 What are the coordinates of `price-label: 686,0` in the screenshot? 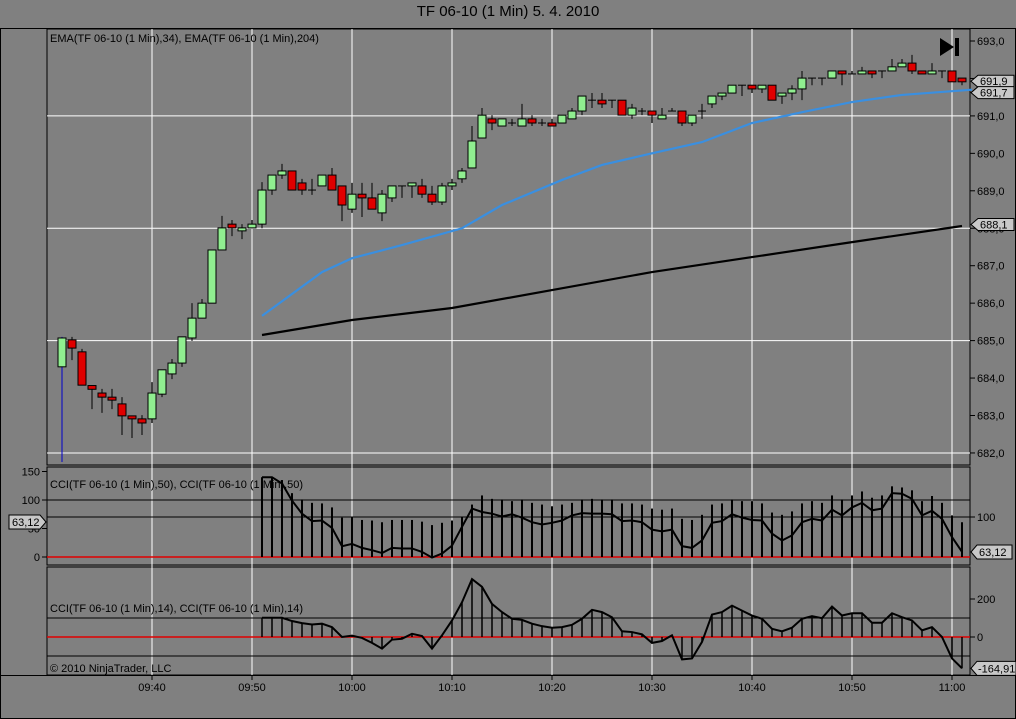 It's located at (991, 304).